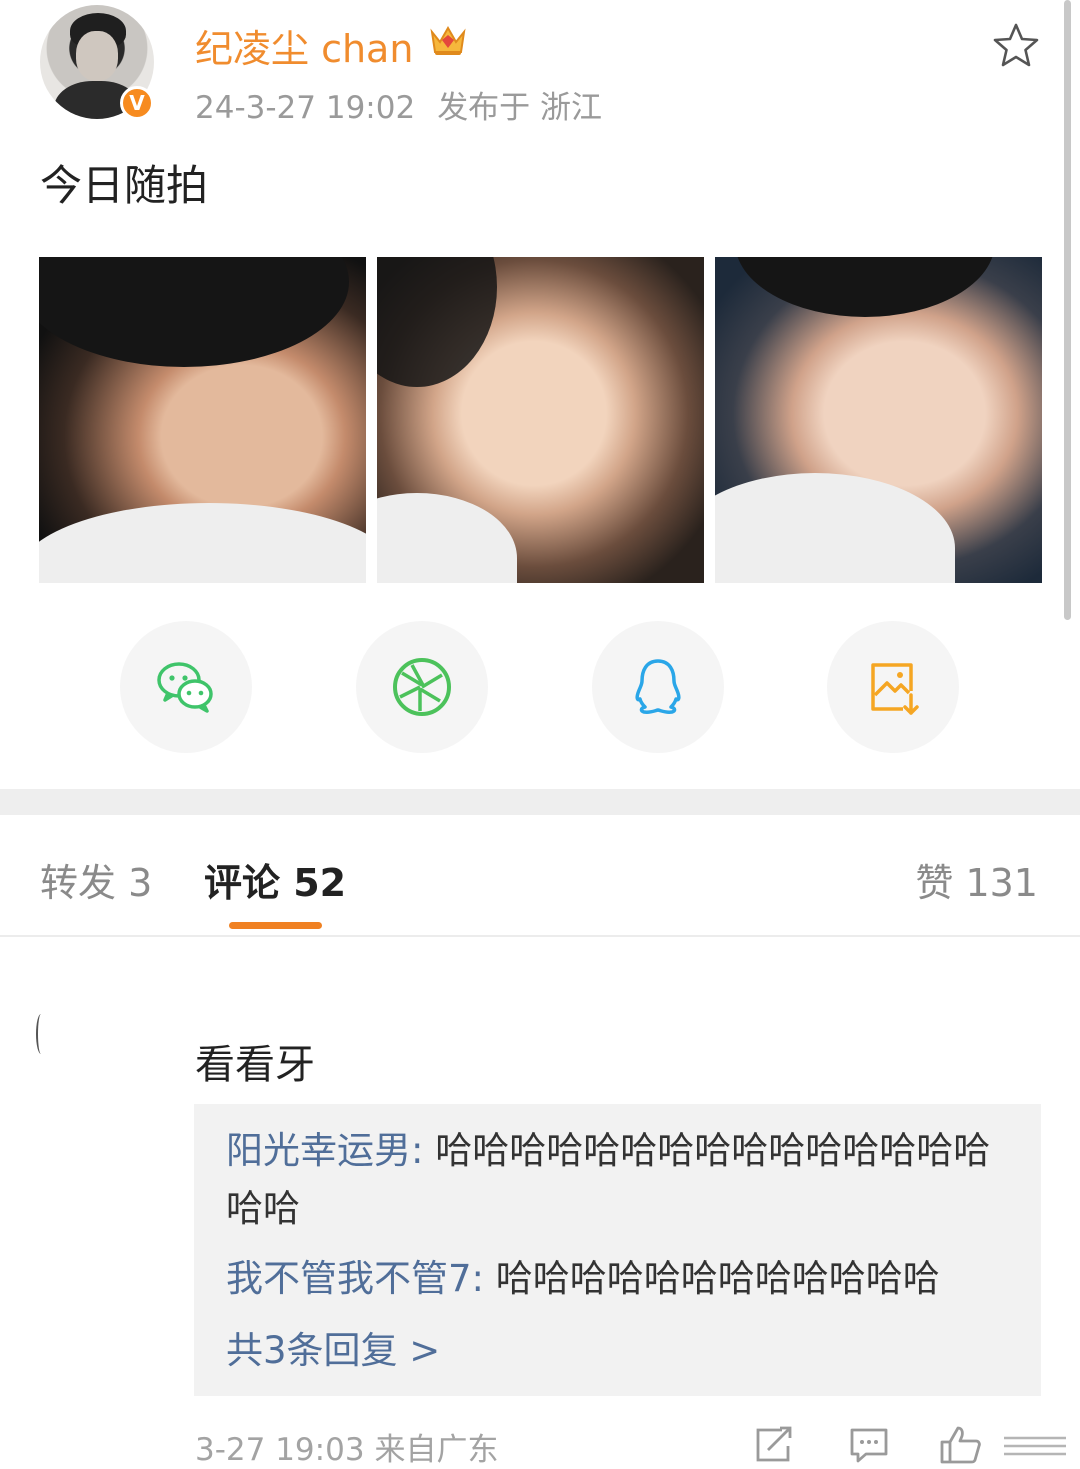 This screenshot has width=1080, height=1469. Describe the element at coordinates (448, 40) in the screenshot. I see `crown-icon` at that location.